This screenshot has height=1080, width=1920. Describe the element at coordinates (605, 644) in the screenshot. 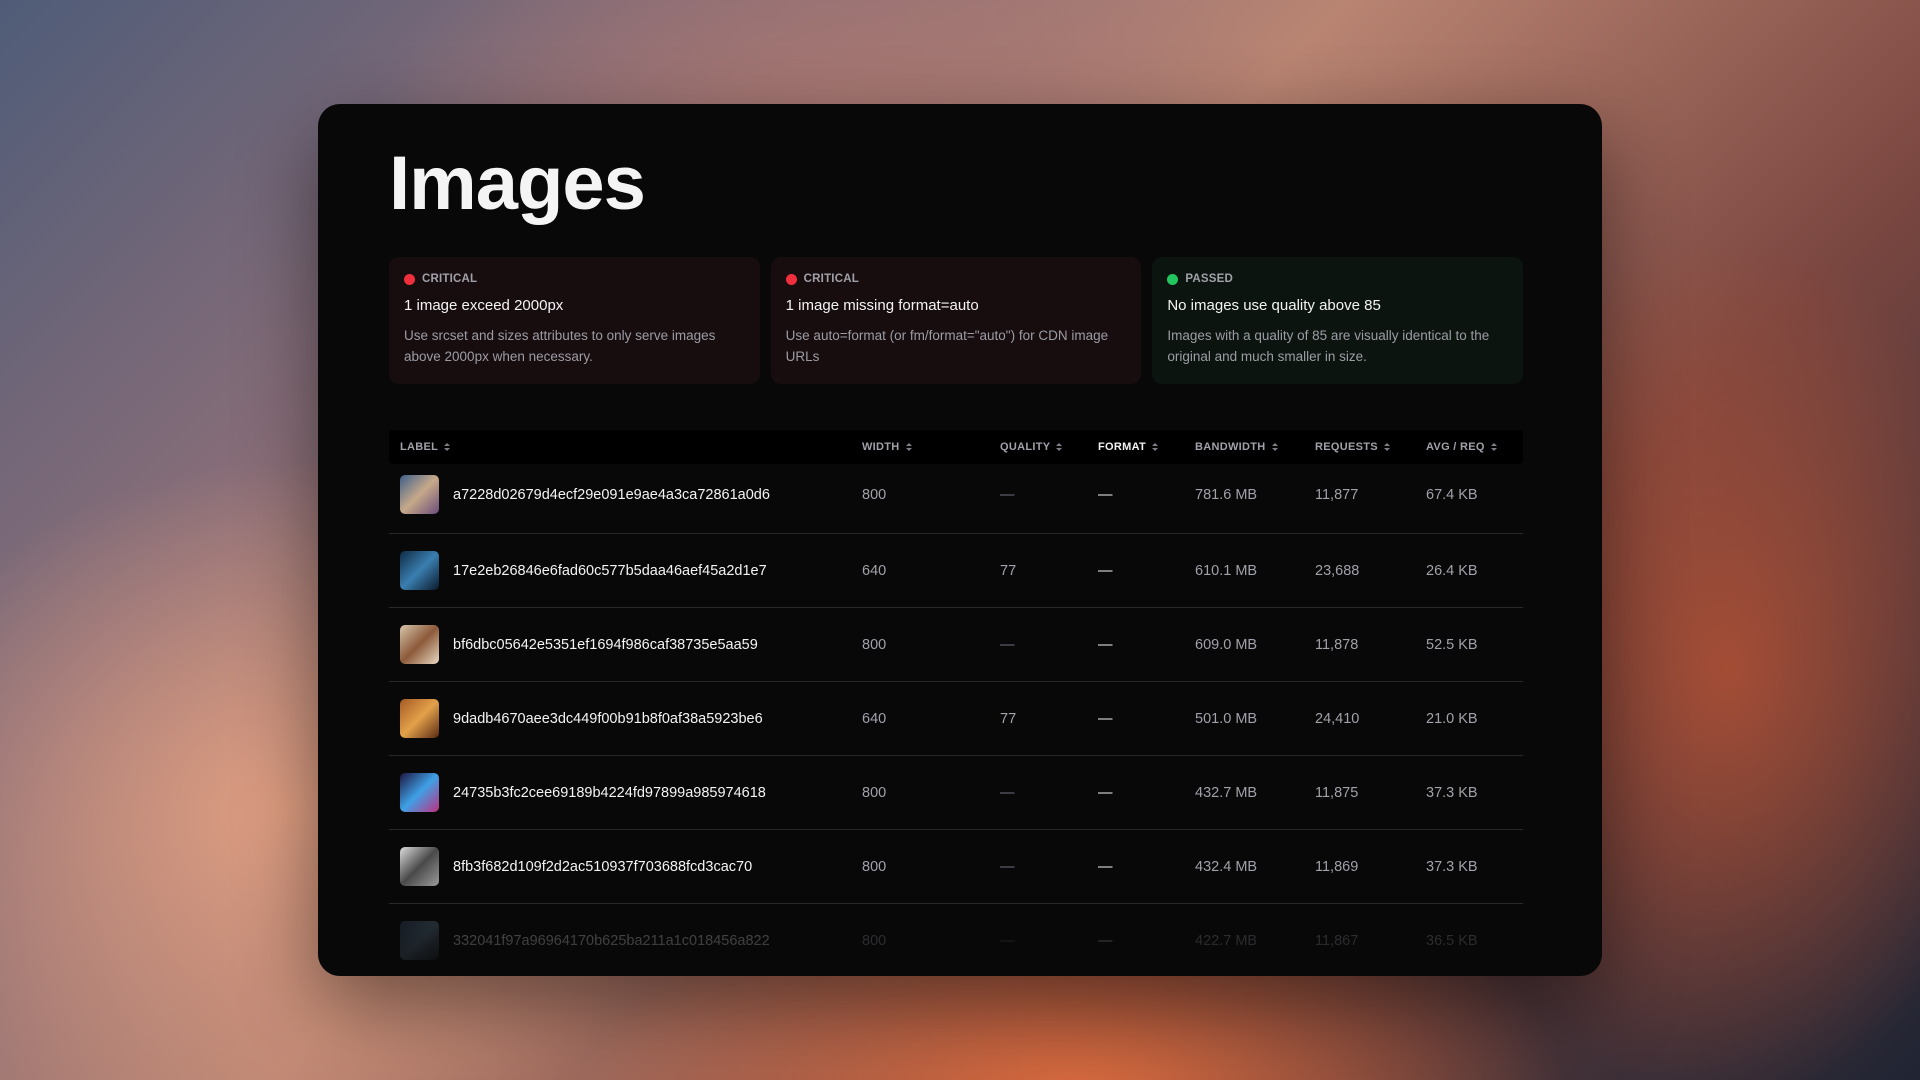

I see `image-label: bf6dbc05642e5351ef1694f986caf38735e5aa59` at that location.